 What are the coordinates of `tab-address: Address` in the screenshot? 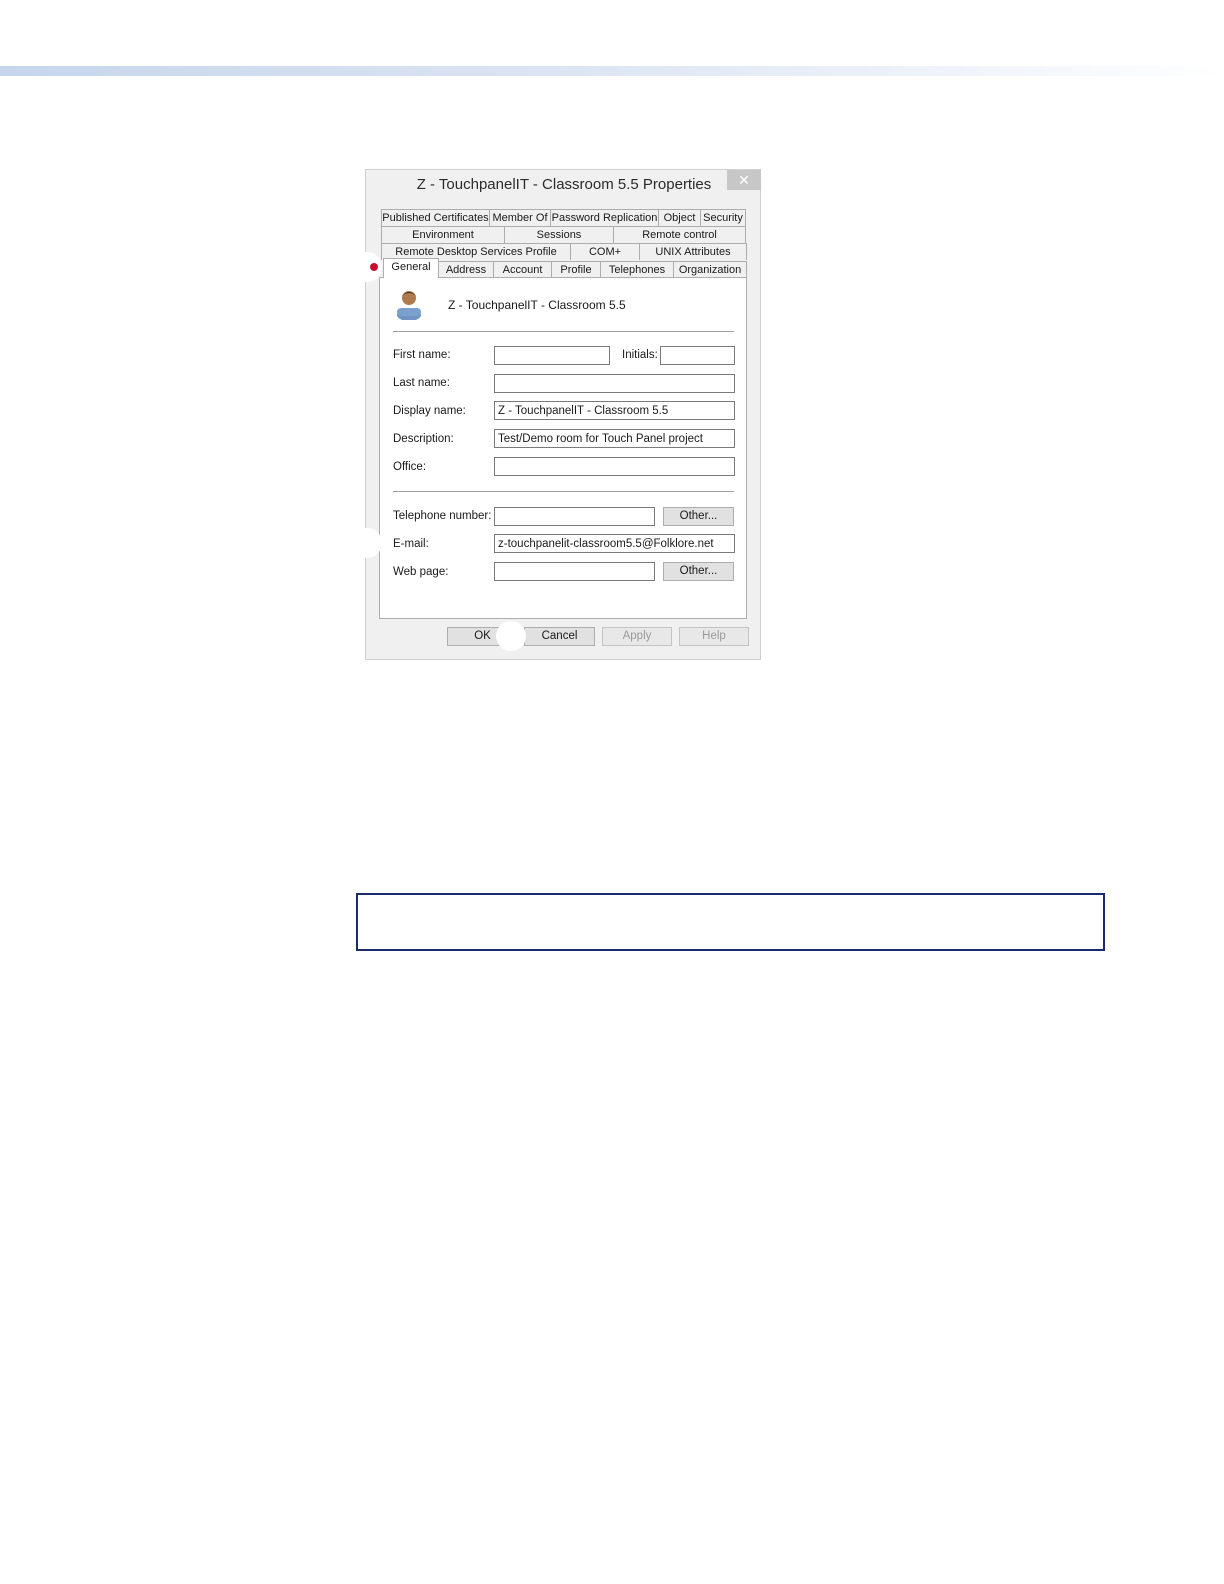 It's located at (466, 269).